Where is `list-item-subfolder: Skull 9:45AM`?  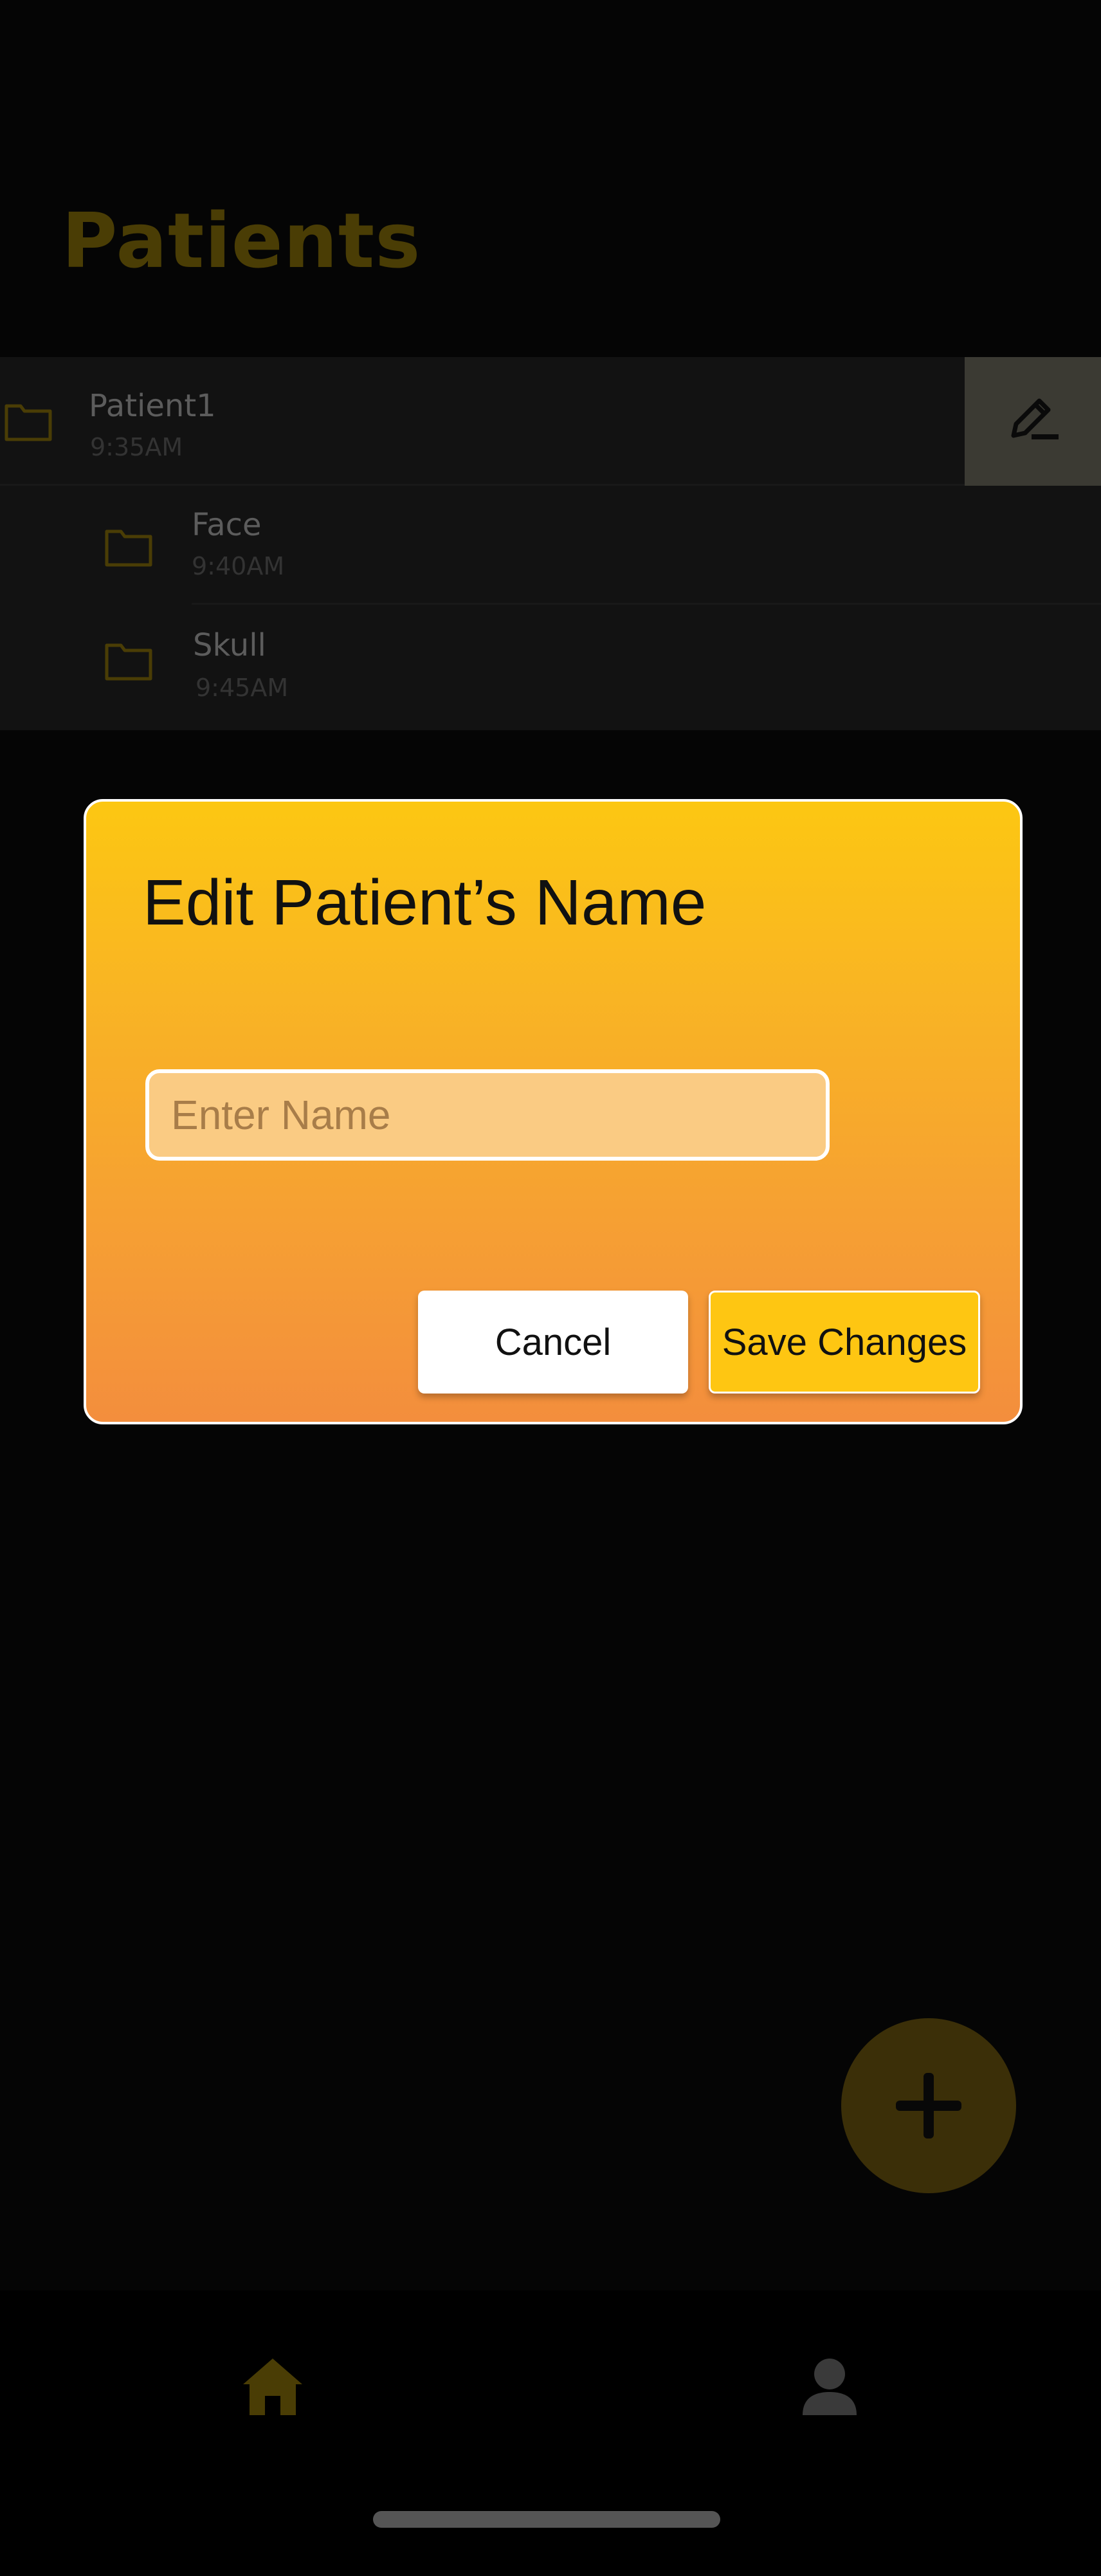 list-item-subfolder: Skull 9:45AM is located at coordinates (603, 668).